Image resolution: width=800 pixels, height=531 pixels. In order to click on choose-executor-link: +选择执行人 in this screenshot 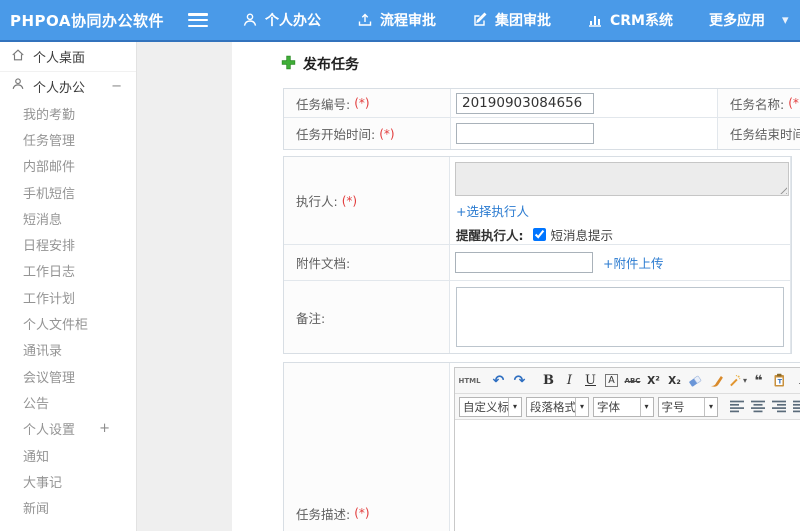, I will do `click(492, 210)`.